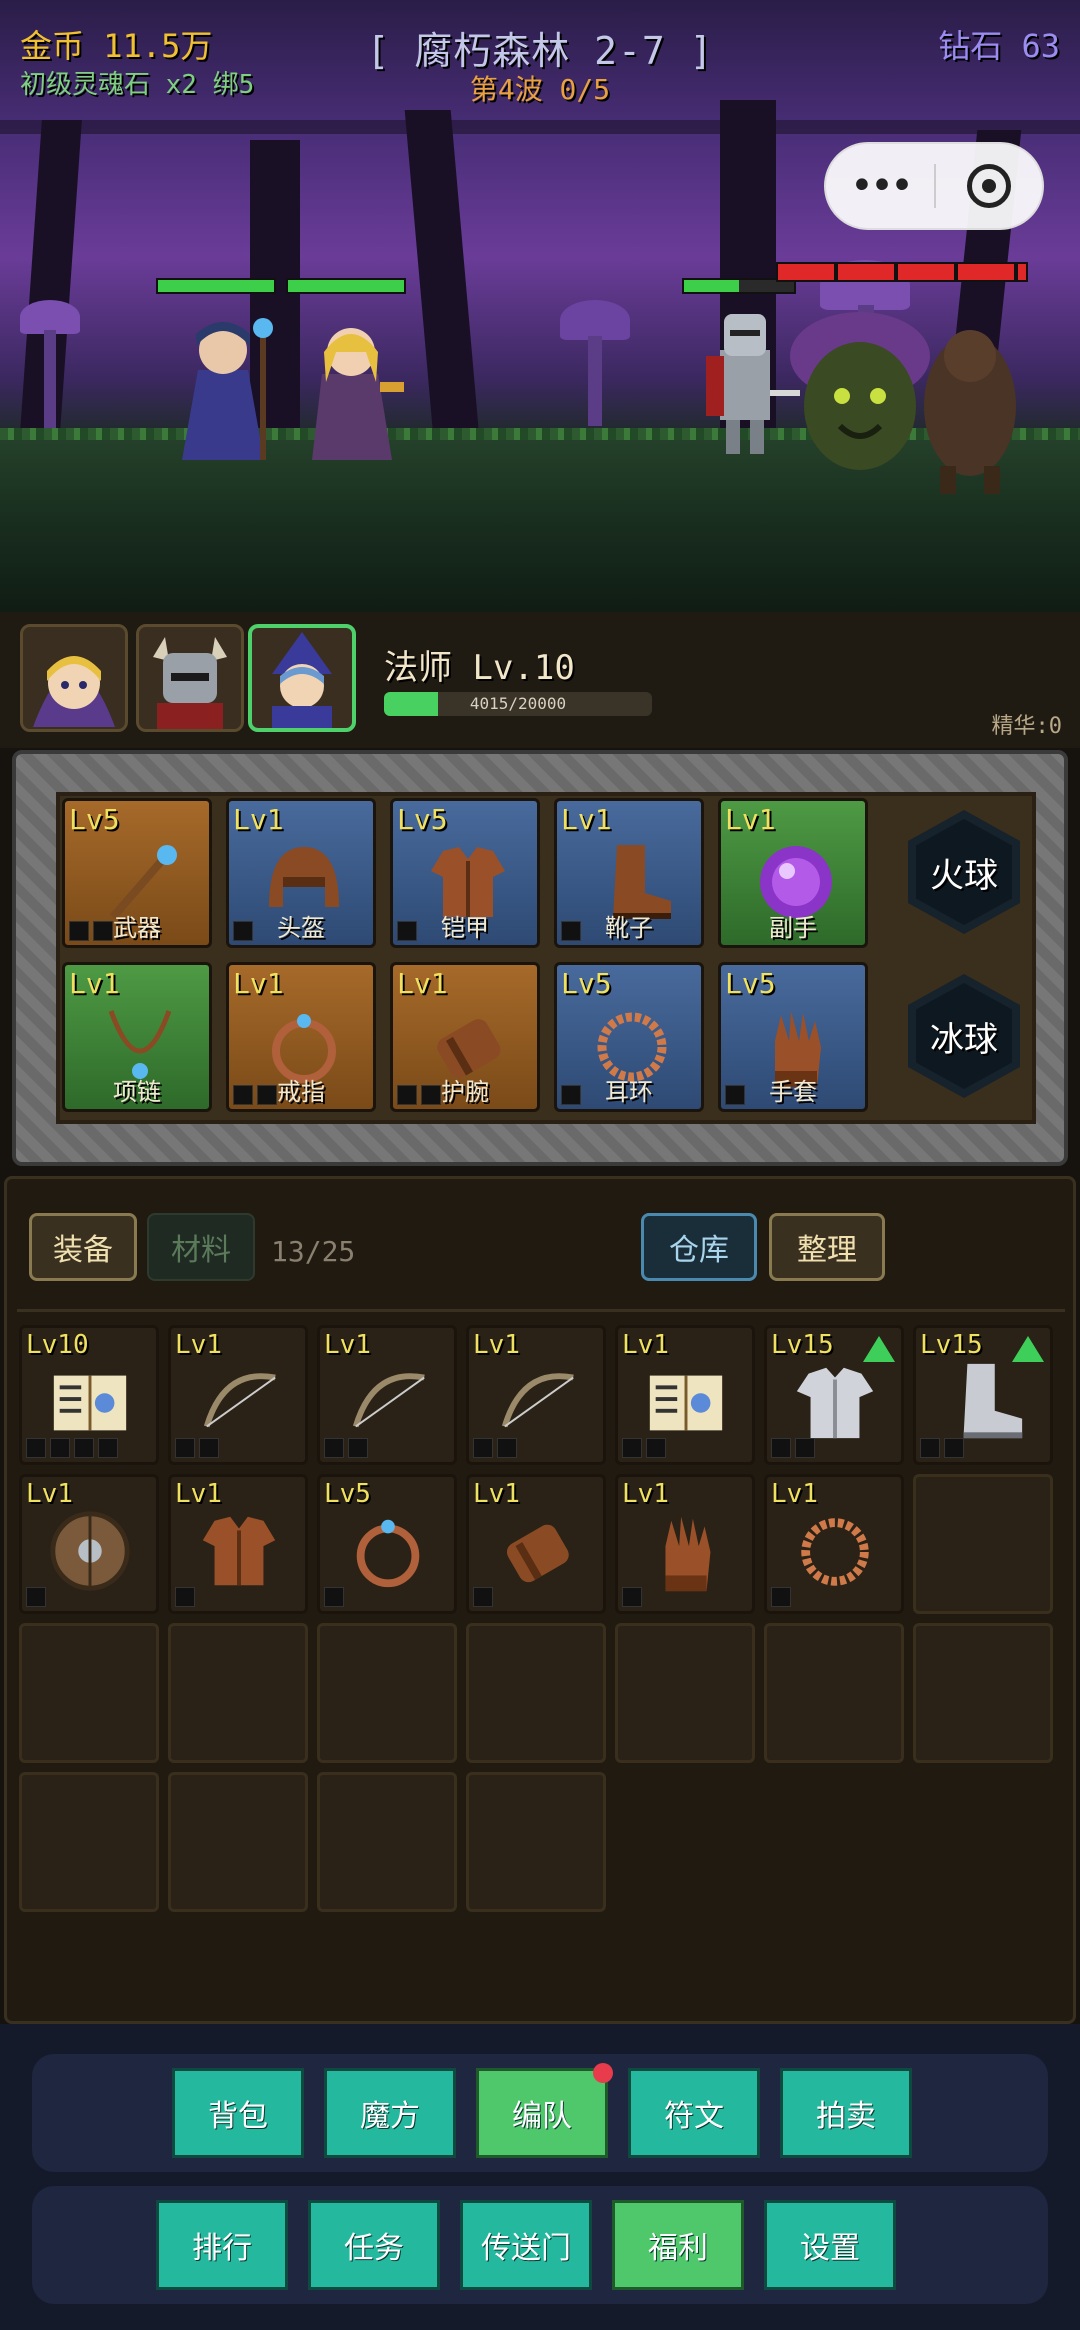 The height and width of the screenshot is (2330, 1080). What do you see at coordinates (190, 678) in the screenshot?
I see `hero-portrait-knight` at bounding box center [190, 678].